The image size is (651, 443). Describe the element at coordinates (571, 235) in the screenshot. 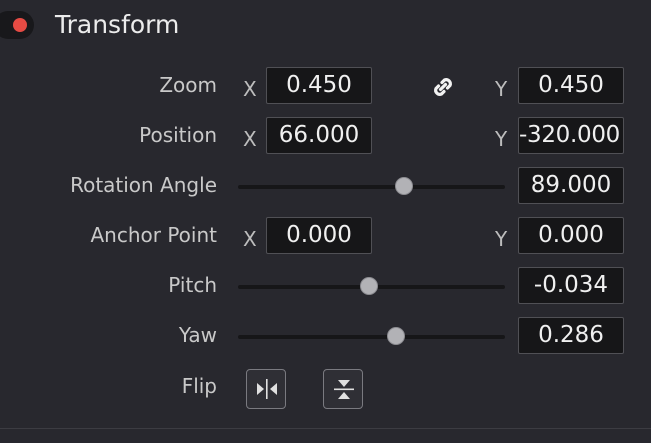

I see `anchor-y-field: 0.000` at that location.